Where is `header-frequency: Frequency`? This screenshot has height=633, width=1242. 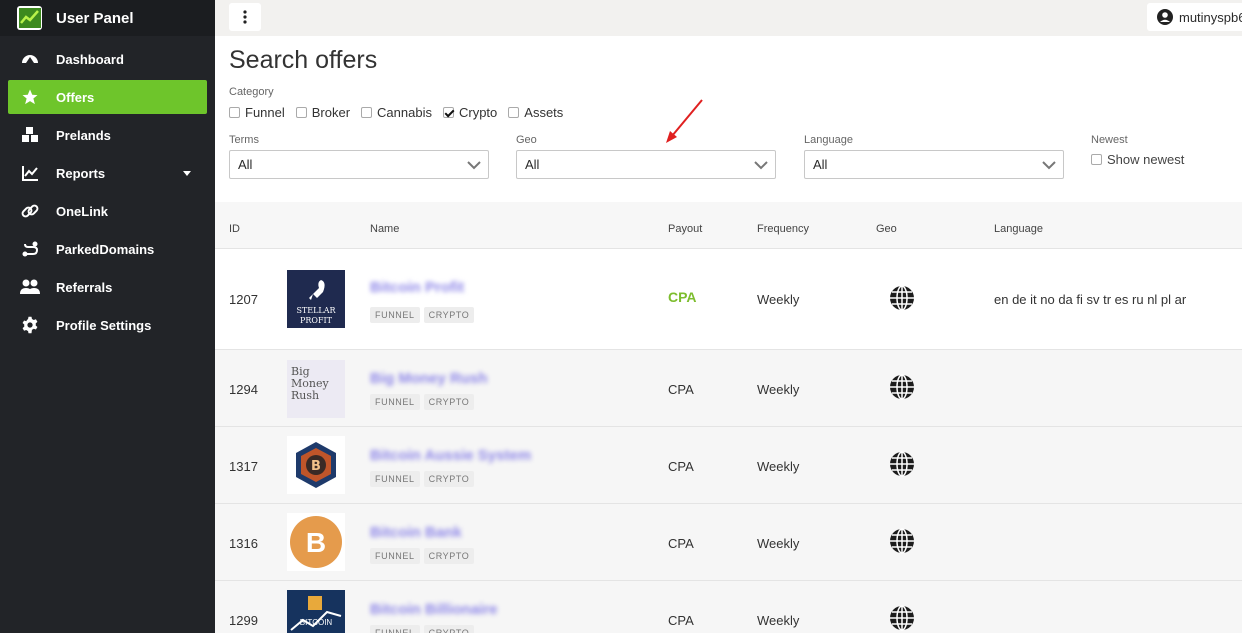 header-frequency: Frequency is located at coordinates (783, 229).